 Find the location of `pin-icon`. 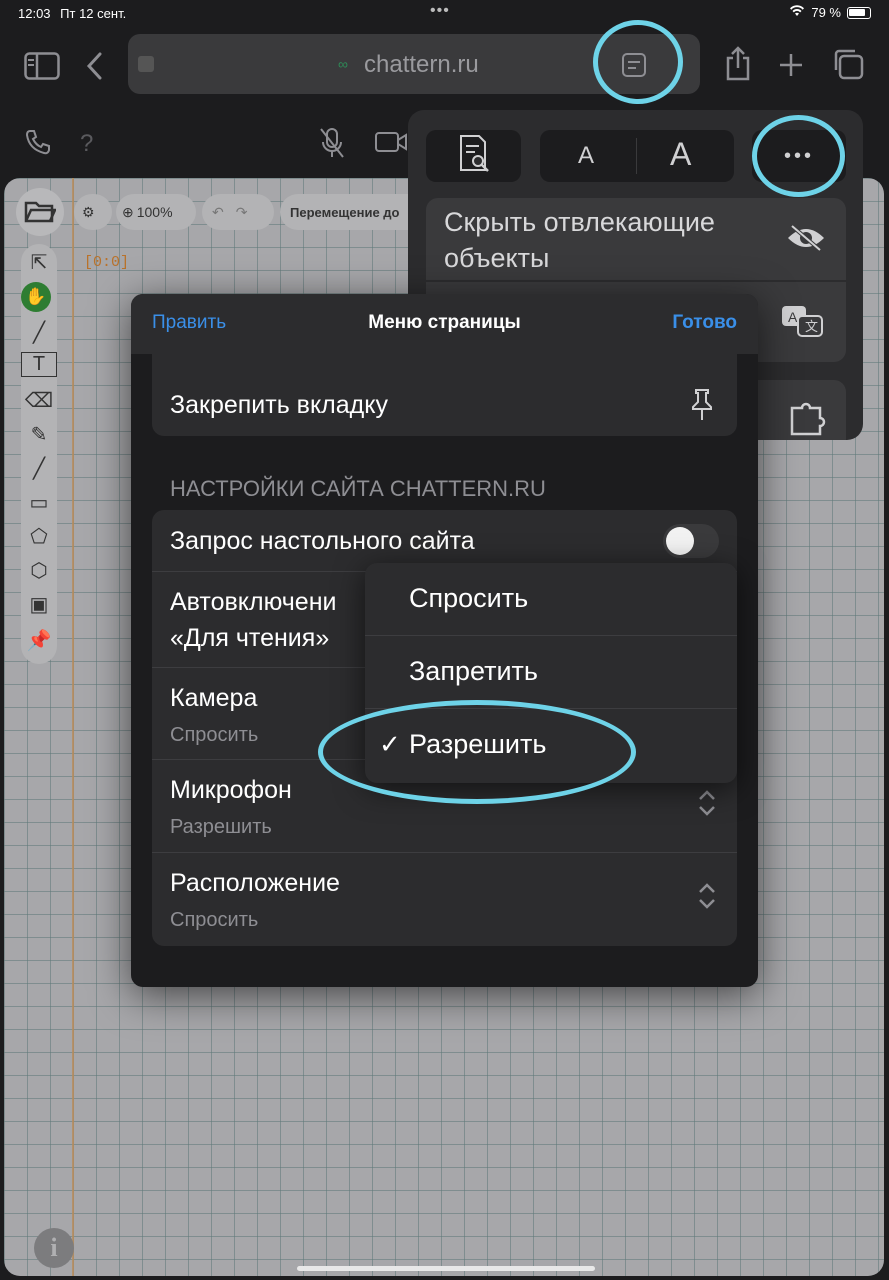

pin-icon is located at coordinates (702, 407).